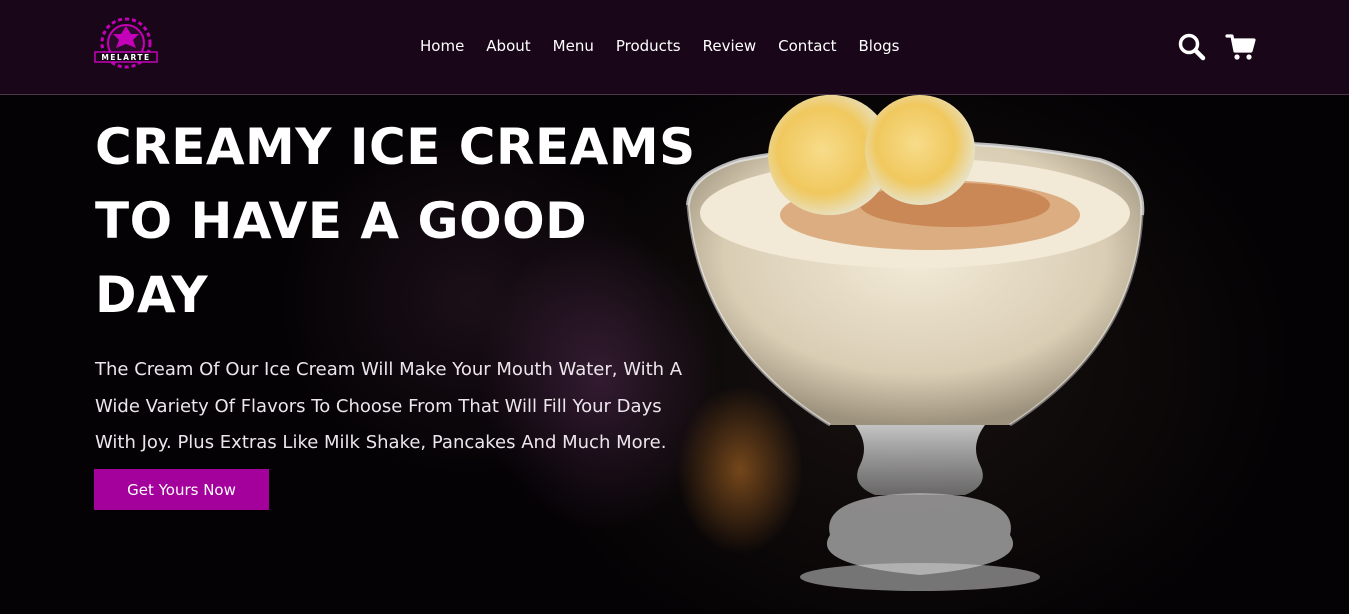 The width and height of the screenshot is (1349, 614). Describe the element at coordinates (1192, 47) in the screenshot. I see `search-icon` at that location.